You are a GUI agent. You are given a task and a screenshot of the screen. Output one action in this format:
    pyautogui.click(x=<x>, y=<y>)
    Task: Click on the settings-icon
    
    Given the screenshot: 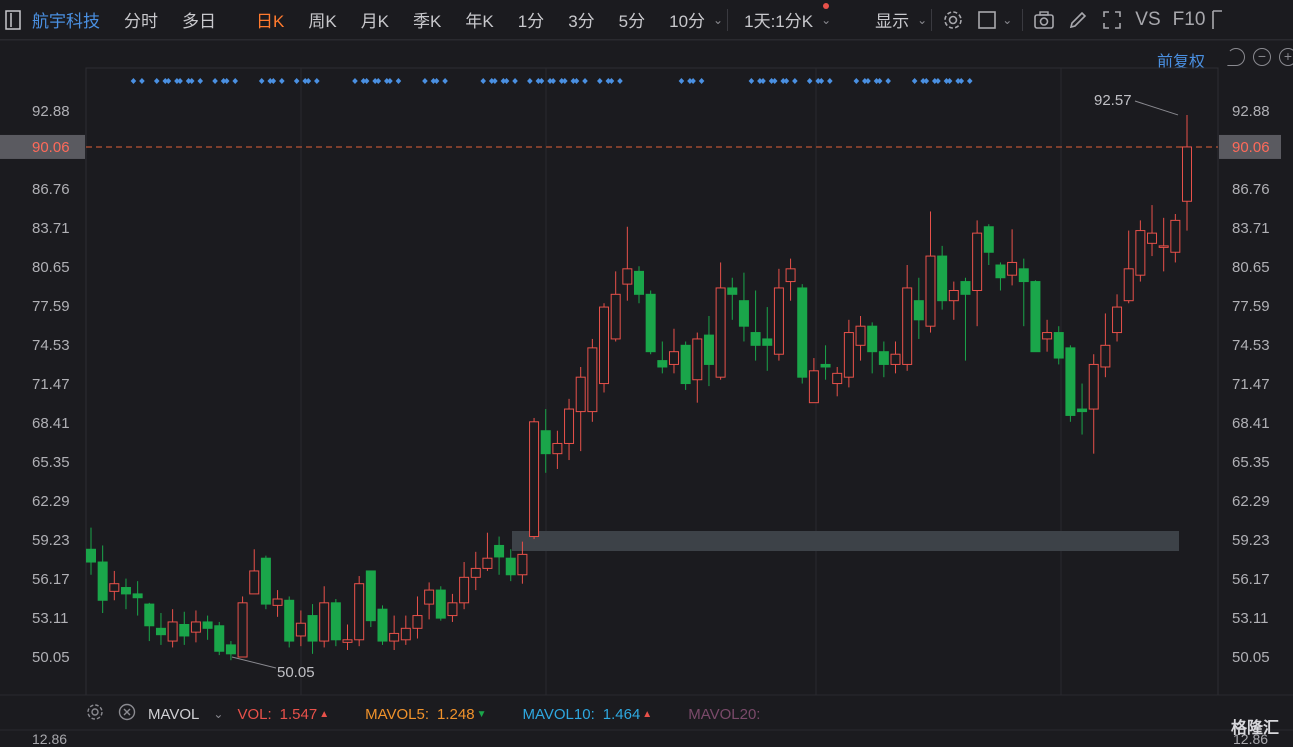 What is the action you would take?
    pyautogui.click(x=95, y=714)
    